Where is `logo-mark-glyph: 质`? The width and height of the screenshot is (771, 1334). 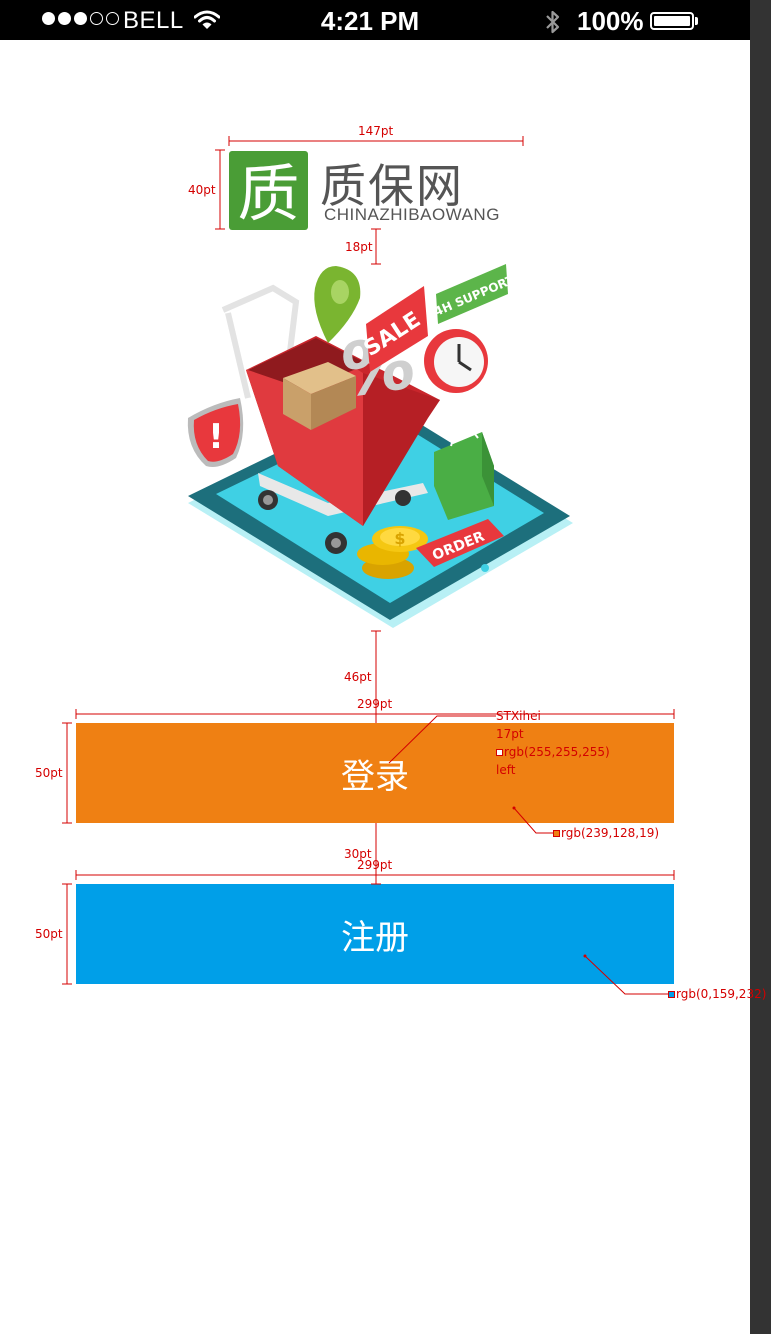
logo-mark-glyph: 质 is located at coordinates (268, 193).